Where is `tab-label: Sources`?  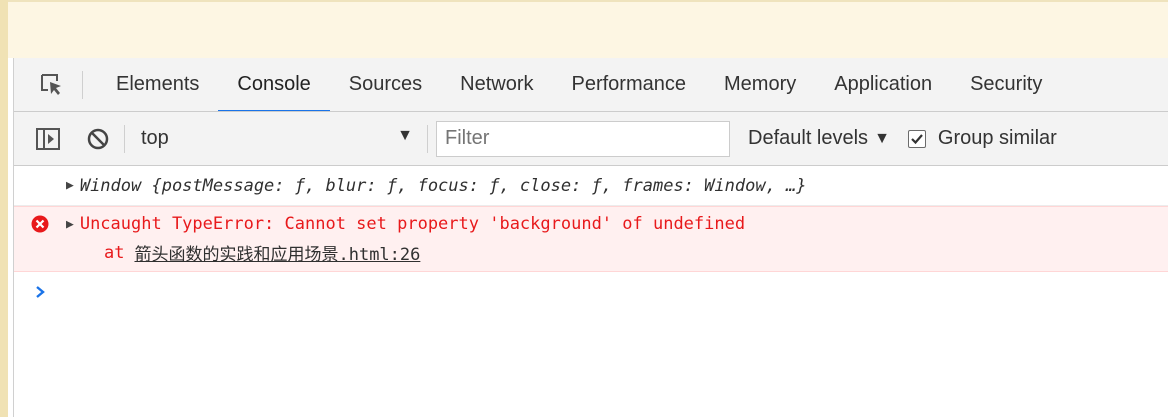 tab-label: Sources is located at coordinates (385, 84).